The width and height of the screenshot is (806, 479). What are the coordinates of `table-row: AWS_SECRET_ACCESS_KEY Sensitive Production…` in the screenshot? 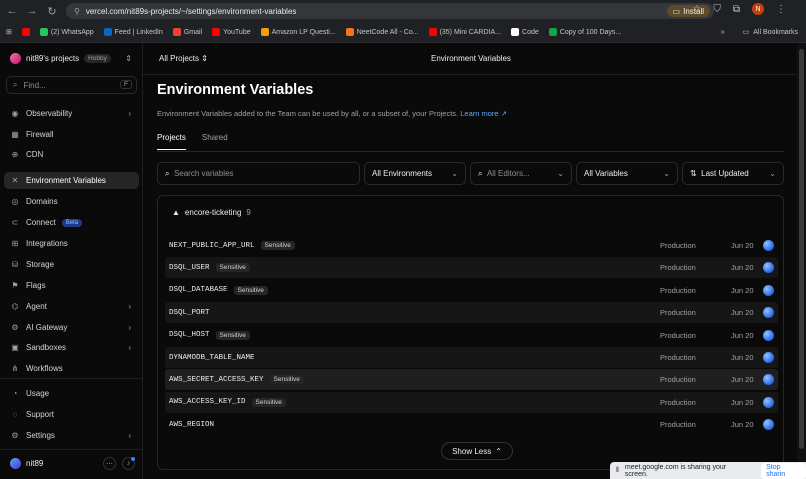 It's located at (471, 380).